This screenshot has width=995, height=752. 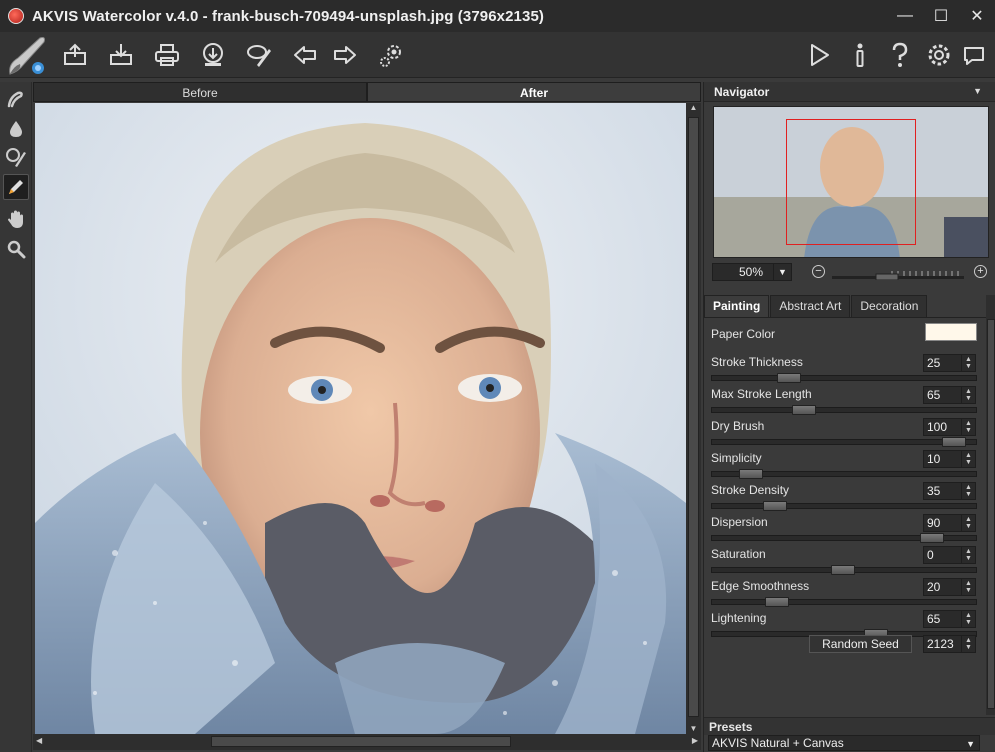 I want to click on hand-icon, so click(x=15, y=219).